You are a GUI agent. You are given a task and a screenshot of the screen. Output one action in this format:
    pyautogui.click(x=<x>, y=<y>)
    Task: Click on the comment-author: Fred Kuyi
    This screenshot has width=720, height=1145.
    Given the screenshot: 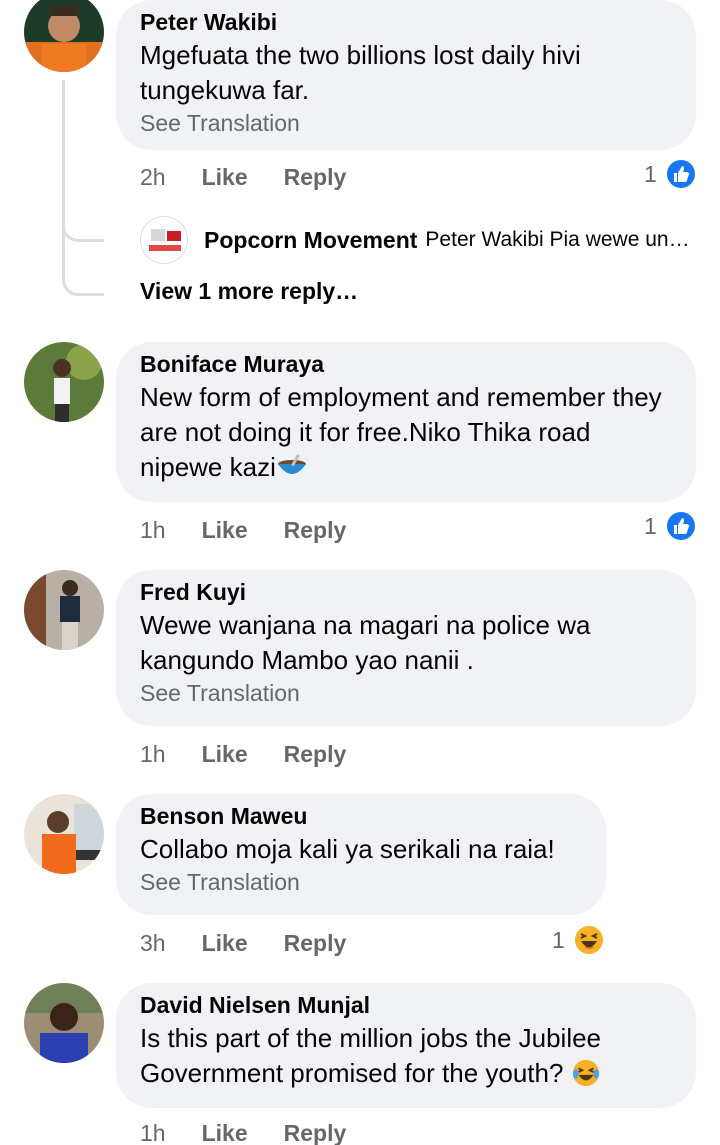 What is the action you would take?
    pyautogui.click(x=406, y=592)
    